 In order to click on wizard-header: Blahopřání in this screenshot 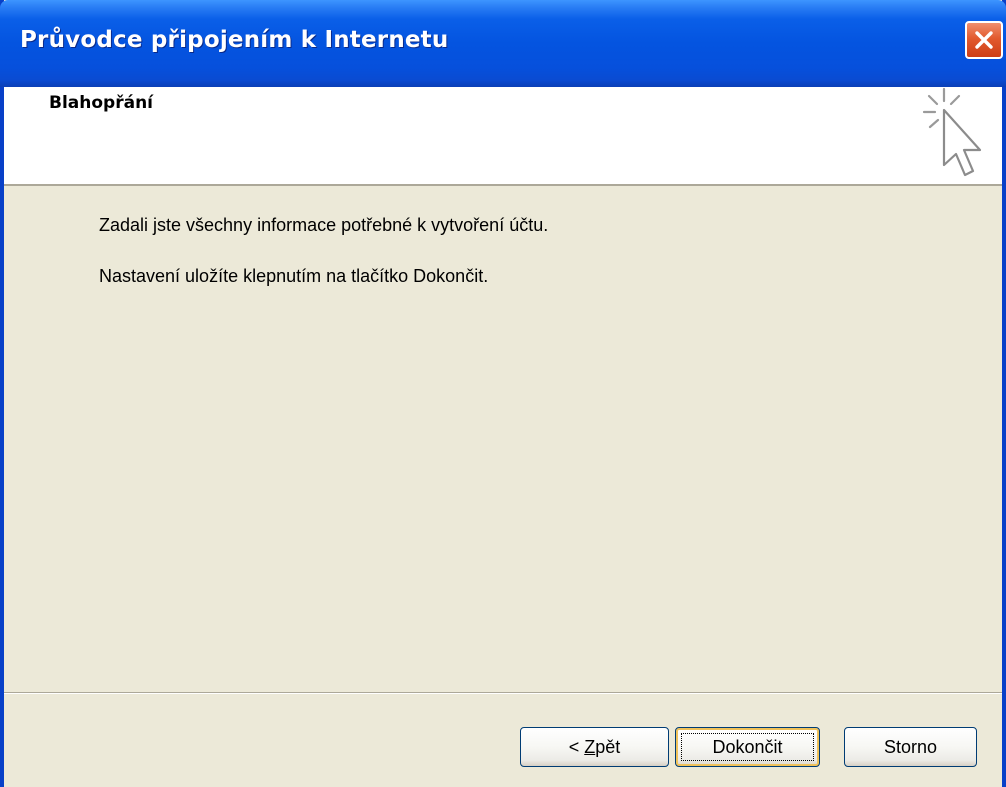, I will do `click(503, 136)`.